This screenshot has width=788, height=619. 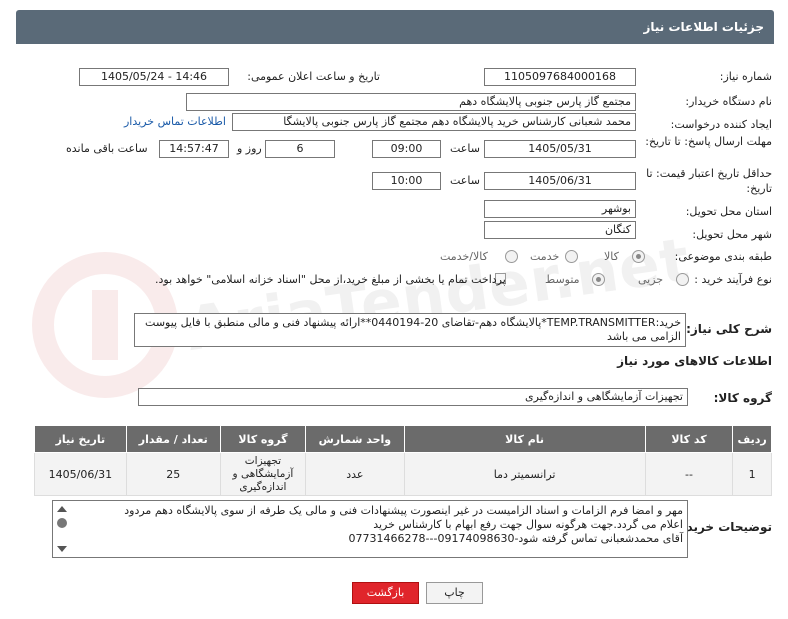 What do you see at coordinates (107, 148) in the screenshot?
I see `remaining-label: ساعت باقی مانده` at bounding box center [107, 148].